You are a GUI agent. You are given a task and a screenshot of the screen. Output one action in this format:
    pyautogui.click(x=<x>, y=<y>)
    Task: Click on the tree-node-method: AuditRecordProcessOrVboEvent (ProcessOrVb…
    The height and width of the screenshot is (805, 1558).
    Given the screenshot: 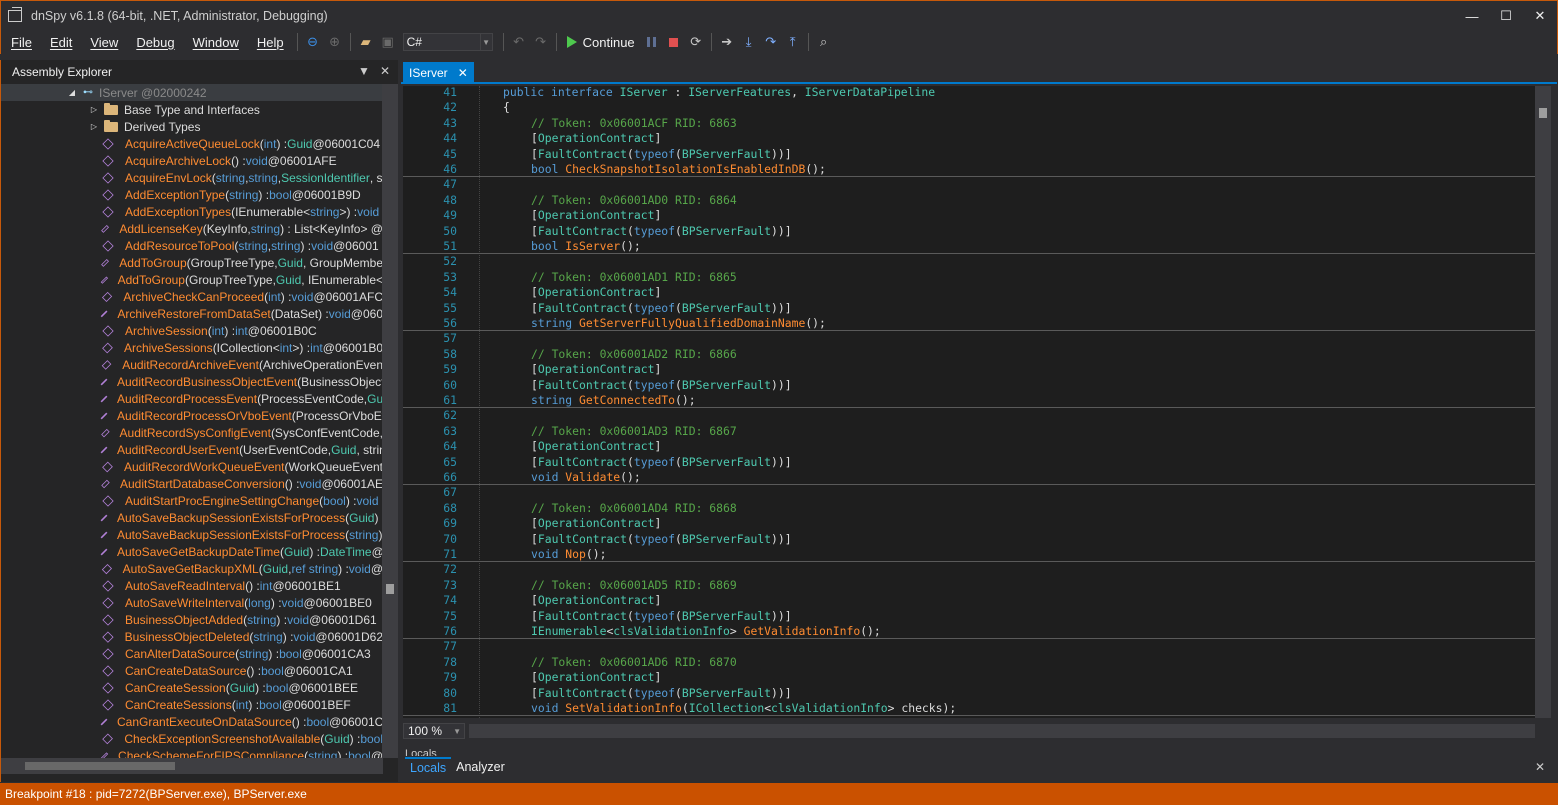 What is the action you would take?
    pyautogui.click(x=192, y=415)
    